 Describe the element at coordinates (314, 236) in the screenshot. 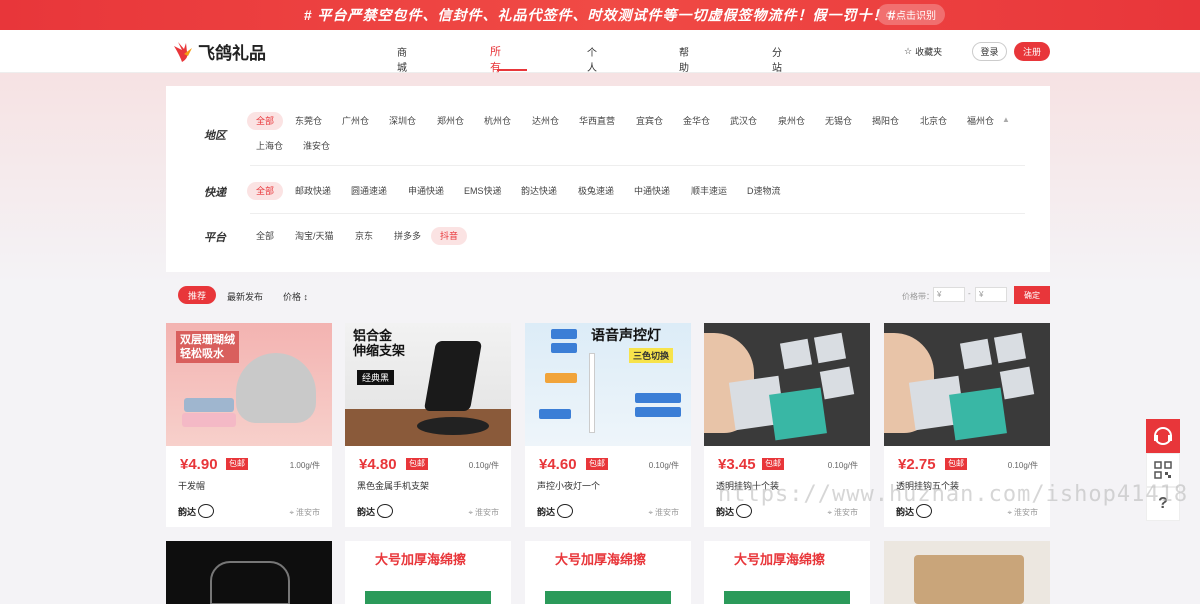

I see `platform-option: 淘宝/天猫` at that location.